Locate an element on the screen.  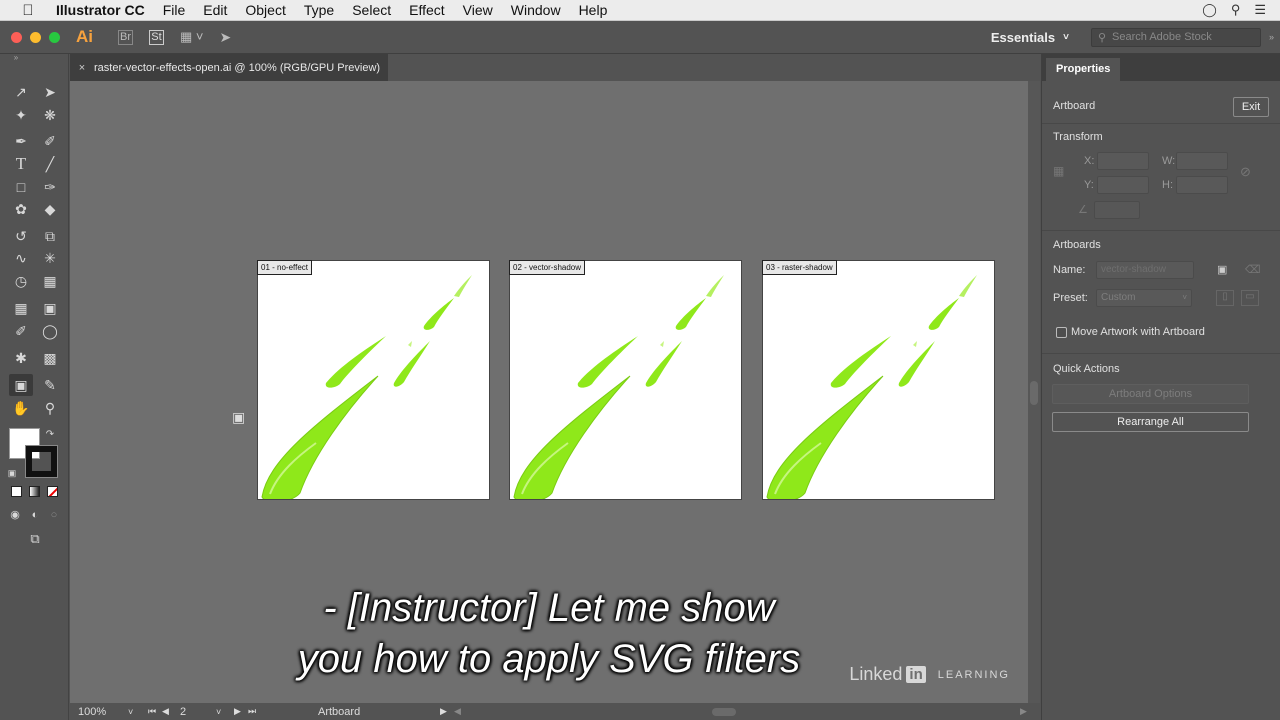
reference-point-icon: ▦ is located at coordinates (1058, 171).